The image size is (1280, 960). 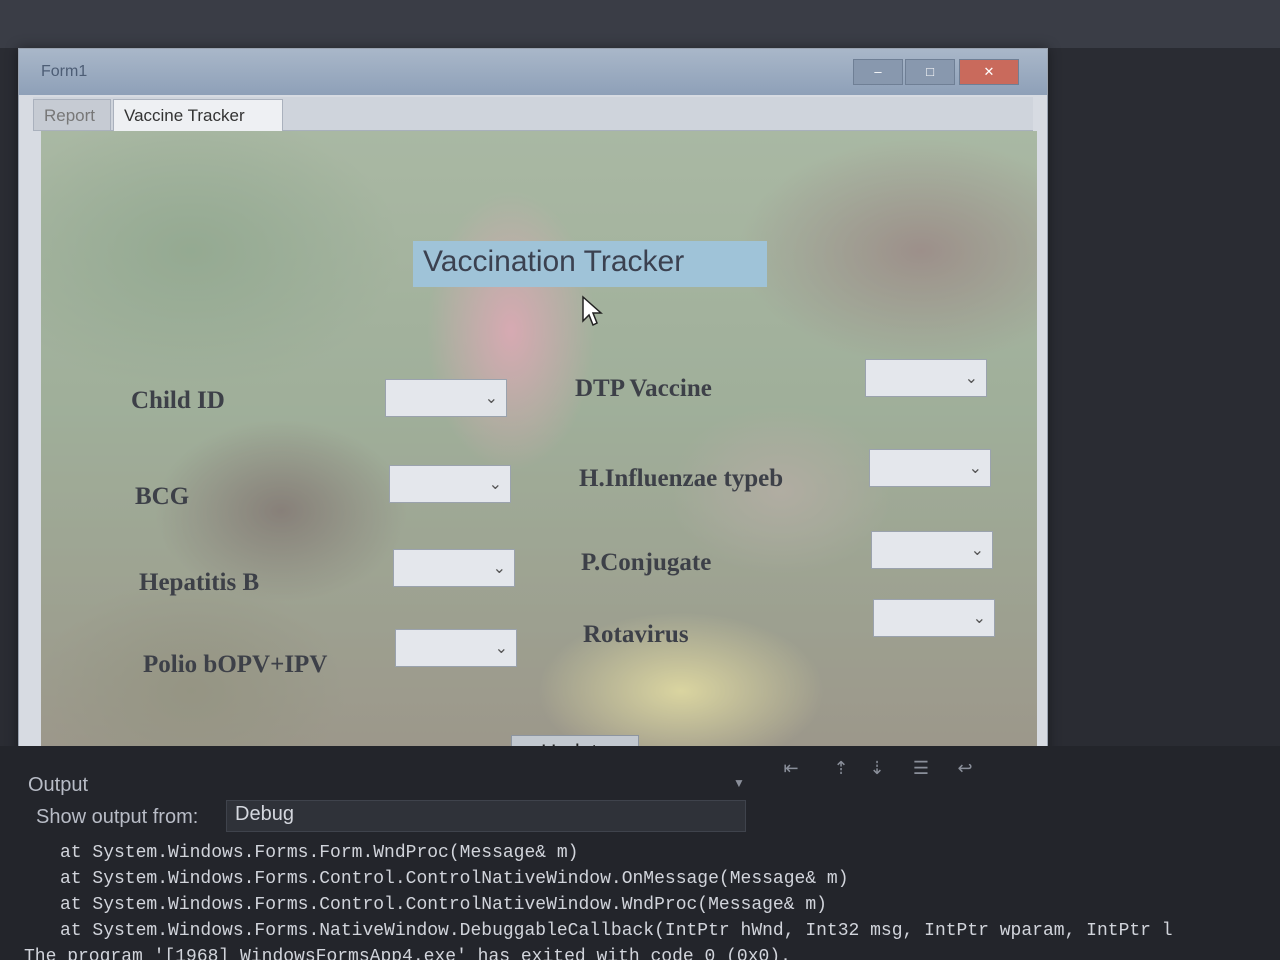 I want to click on polio-combo: ⌄, so click(x=456, y=648).